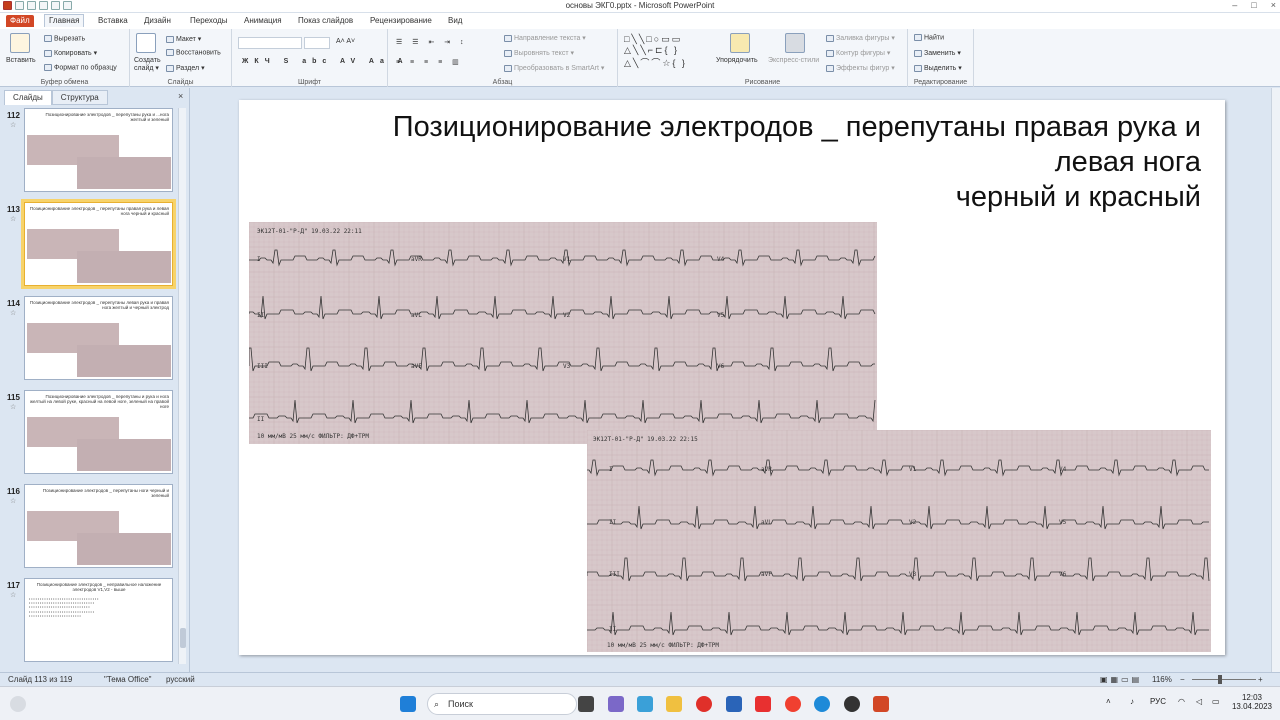 This screenshot has width=1280, height=720. I want to click on explorer-icon, so click(674, 704).